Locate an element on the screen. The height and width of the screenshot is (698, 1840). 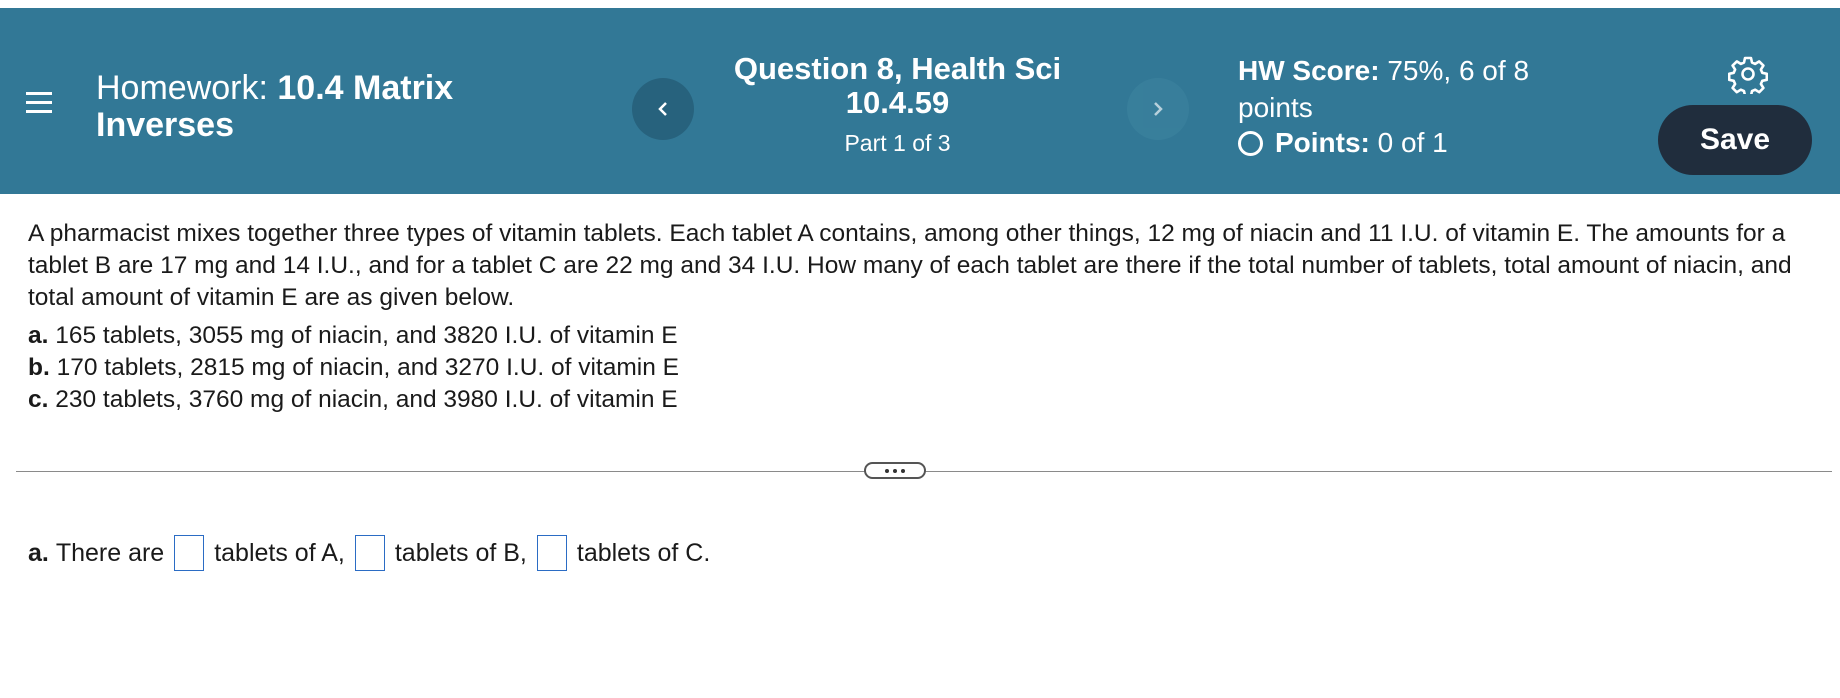
answer-input-b is located at coordinates (369, 553).